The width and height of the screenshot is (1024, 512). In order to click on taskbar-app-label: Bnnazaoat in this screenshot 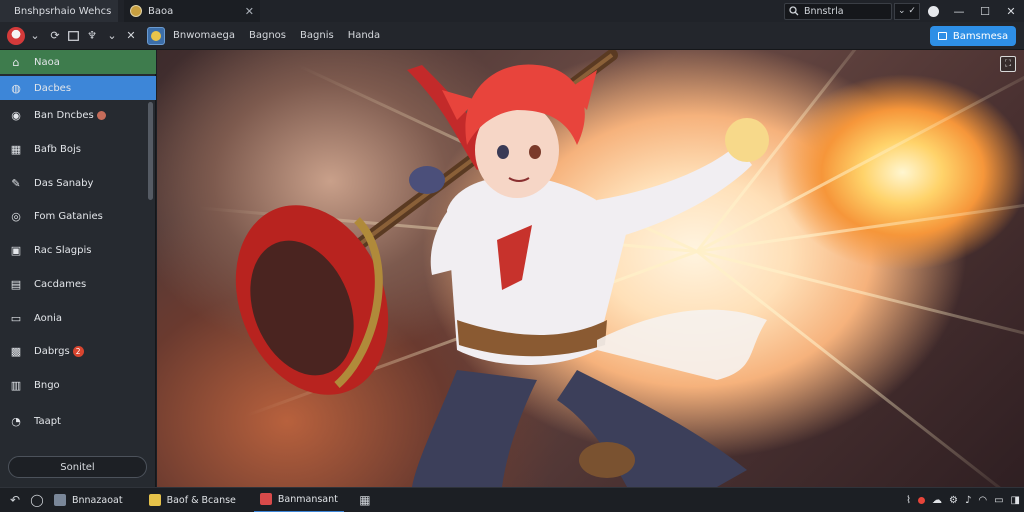, I will do `click(97, 500)`.